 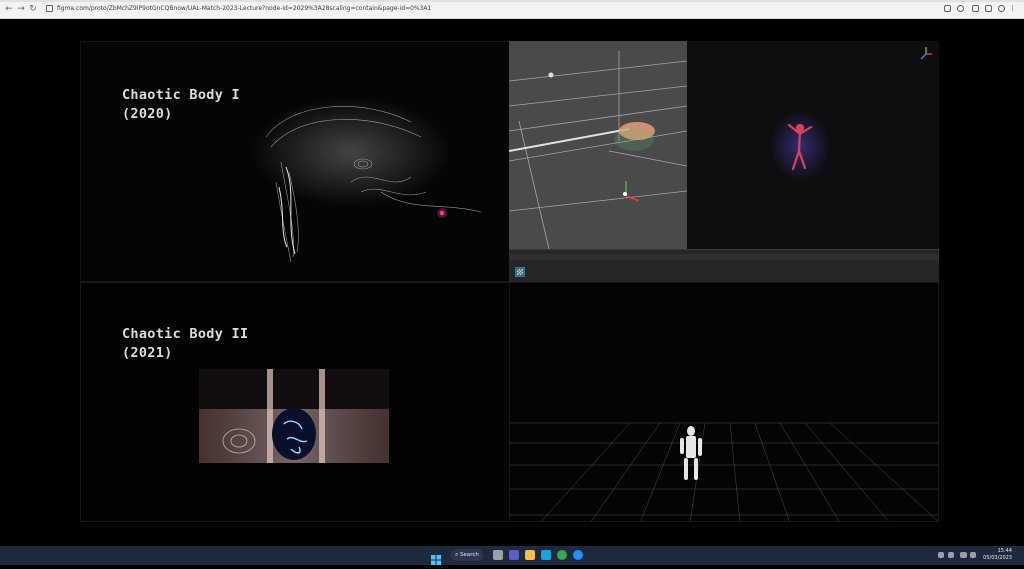 What do you see at coordinates (1001, 8) in the screenshot?
I see `profile-icon` at bounding box center [1001, 8].